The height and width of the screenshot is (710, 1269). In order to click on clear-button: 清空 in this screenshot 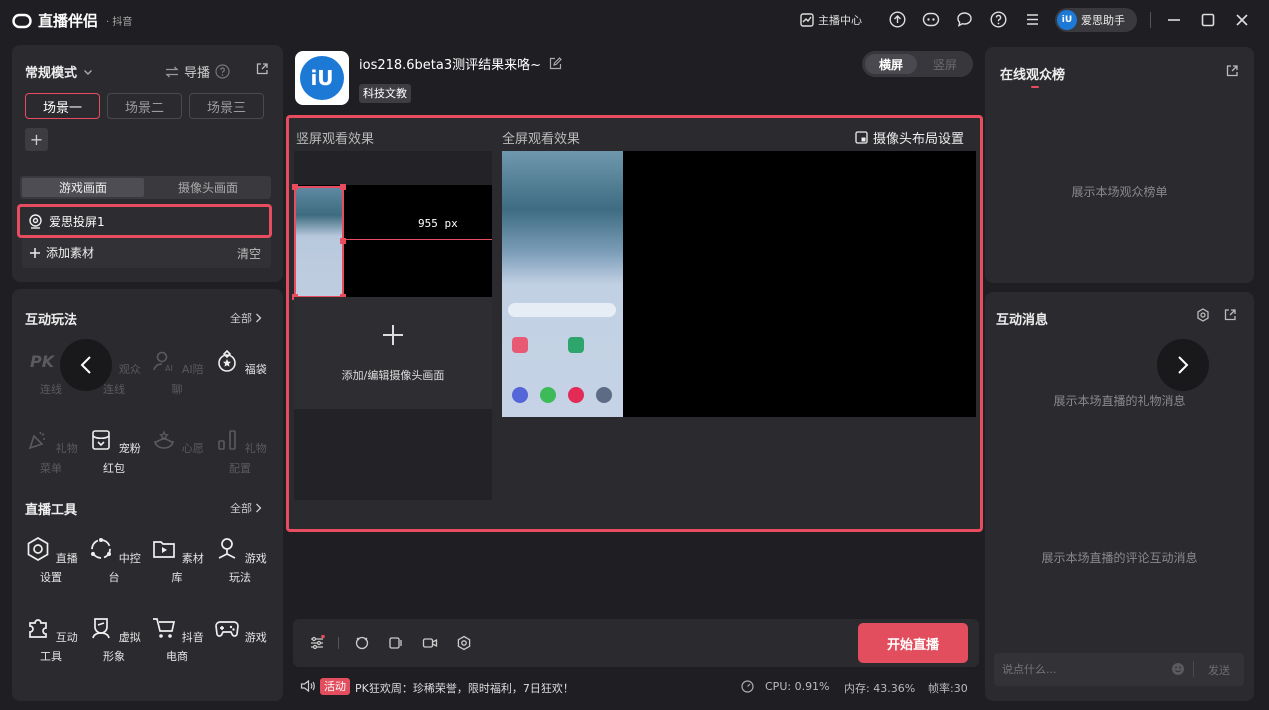, I will do `click(249, 253)`.